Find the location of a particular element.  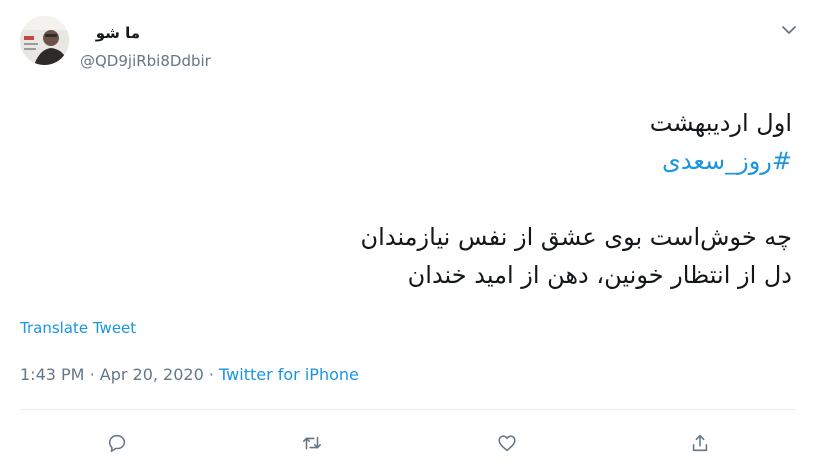

tweet-date: Apr 20, 2020 is located at coordinates (152, 374).